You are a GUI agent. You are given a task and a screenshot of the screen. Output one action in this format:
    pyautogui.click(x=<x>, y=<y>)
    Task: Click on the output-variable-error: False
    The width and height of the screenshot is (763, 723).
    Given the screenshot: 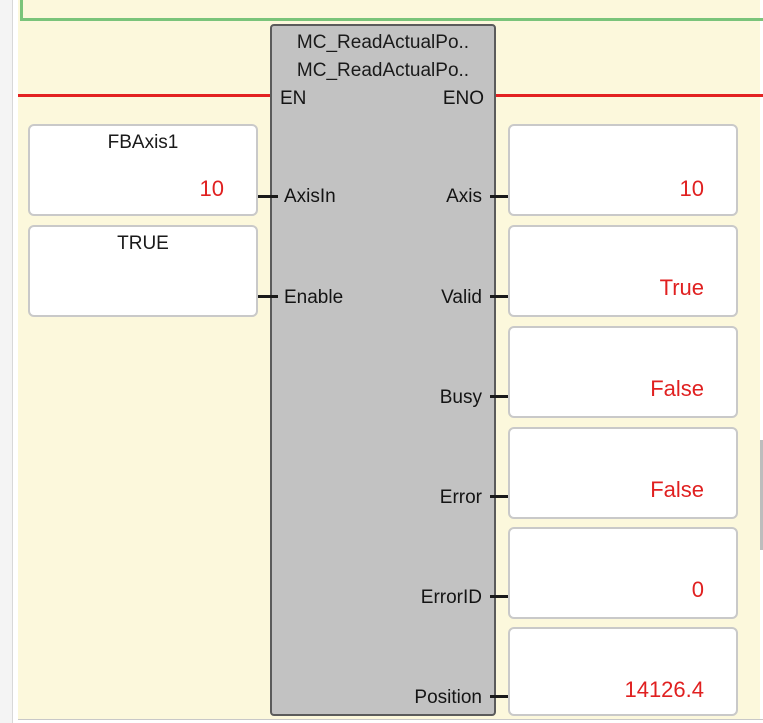 What is the action you would take?
    pyautogui.click(x=623, y=473)
    